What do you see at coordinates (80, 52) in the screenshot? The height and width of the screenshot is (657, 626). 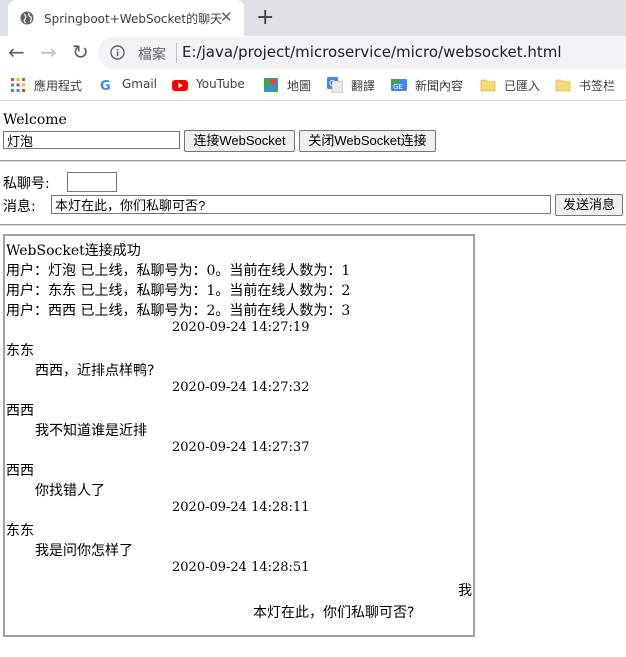 I see `reload-icon: ↻` at bounding box center [80, 52].